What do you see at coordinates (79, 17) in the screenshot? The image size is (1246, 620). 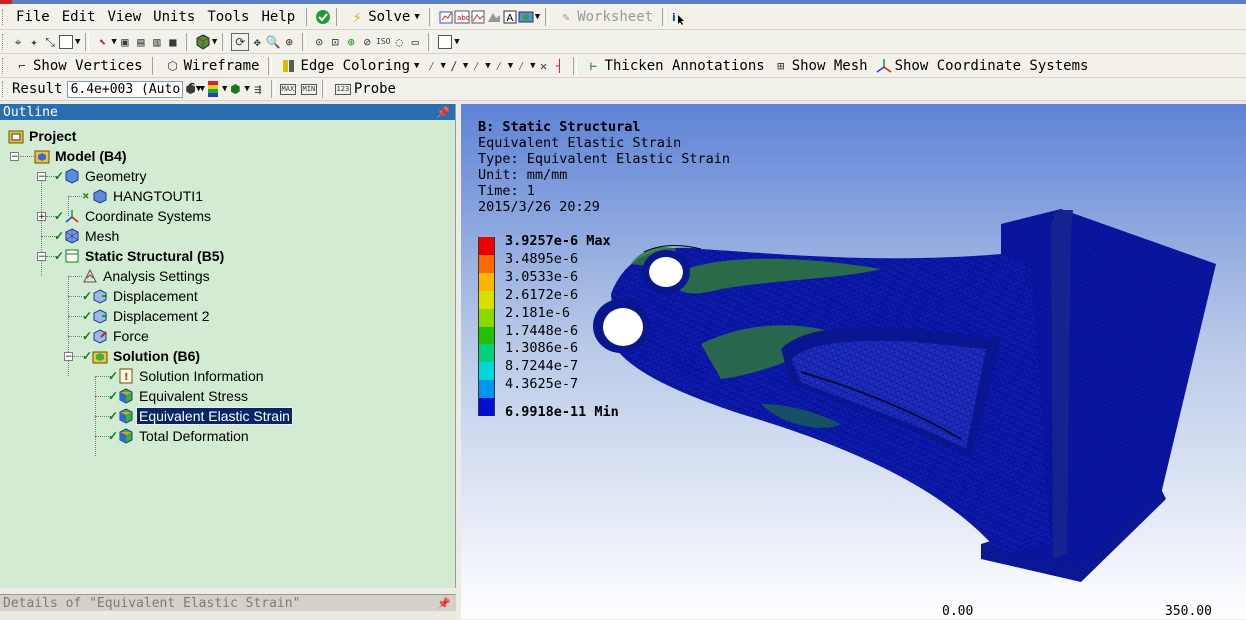 I see `menu-edit: Edit` at bounding box center [79, 17].